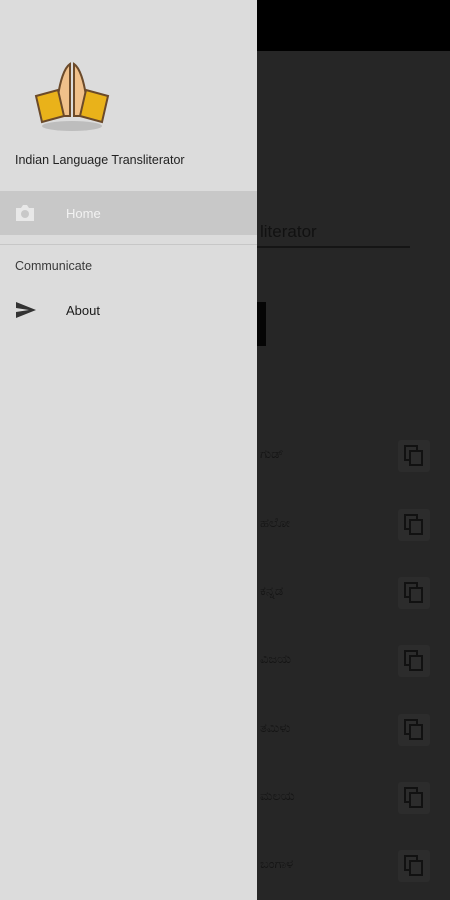  What do you see at coordinates (128, 213) in the screenshot?
I see `drawer-item-home: Home` at bounding box center [128, 213].